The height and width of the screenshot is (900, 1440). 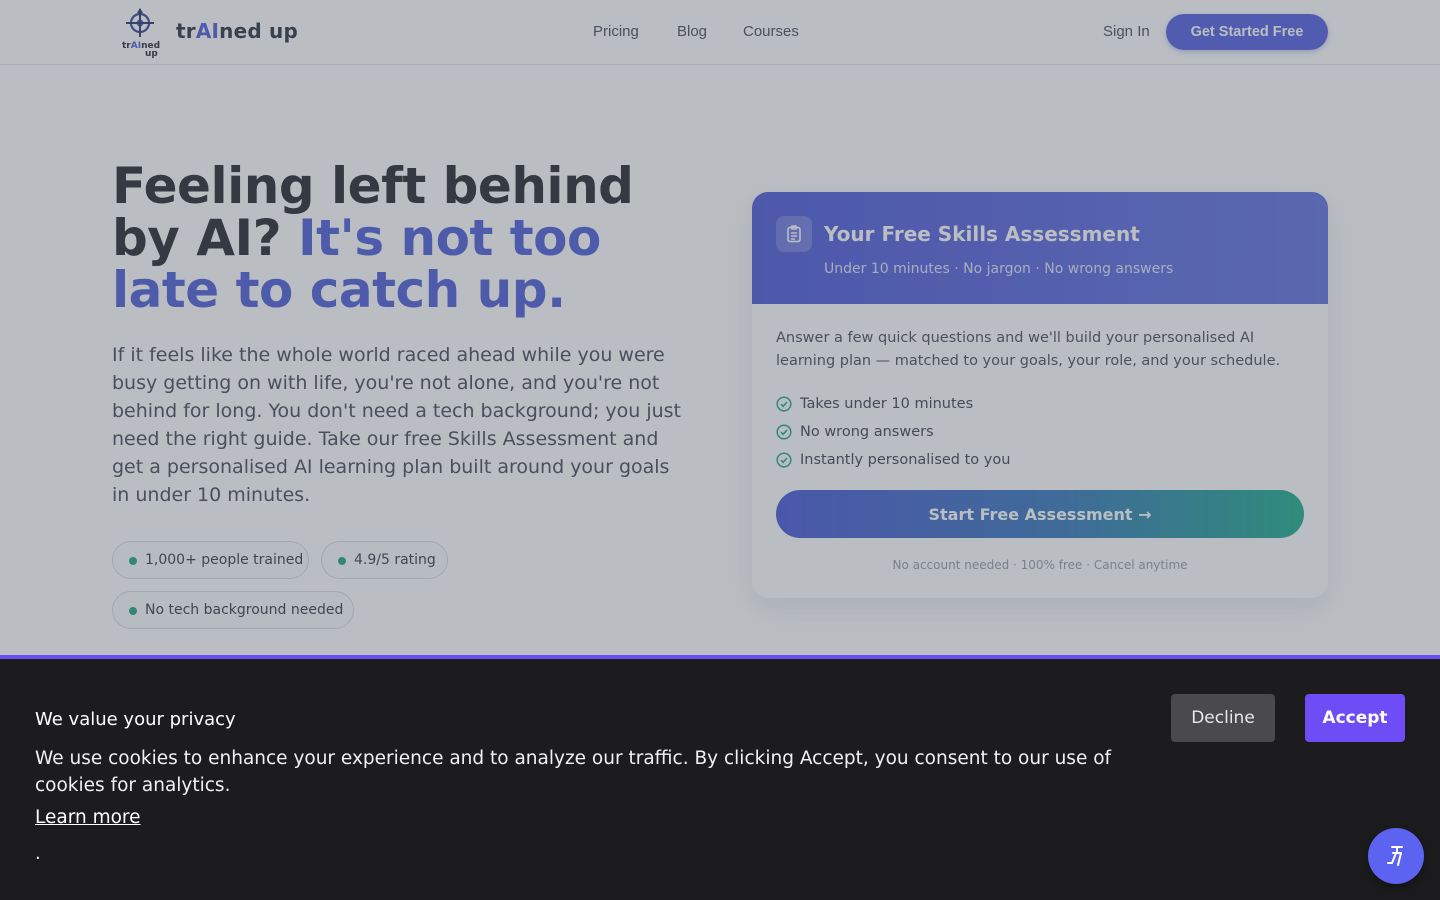 What do you see at coordinates (874, 404) in the screenshot?
I see `checklist-item: Takes under 10 minutes` at bounding box center [874, 404].